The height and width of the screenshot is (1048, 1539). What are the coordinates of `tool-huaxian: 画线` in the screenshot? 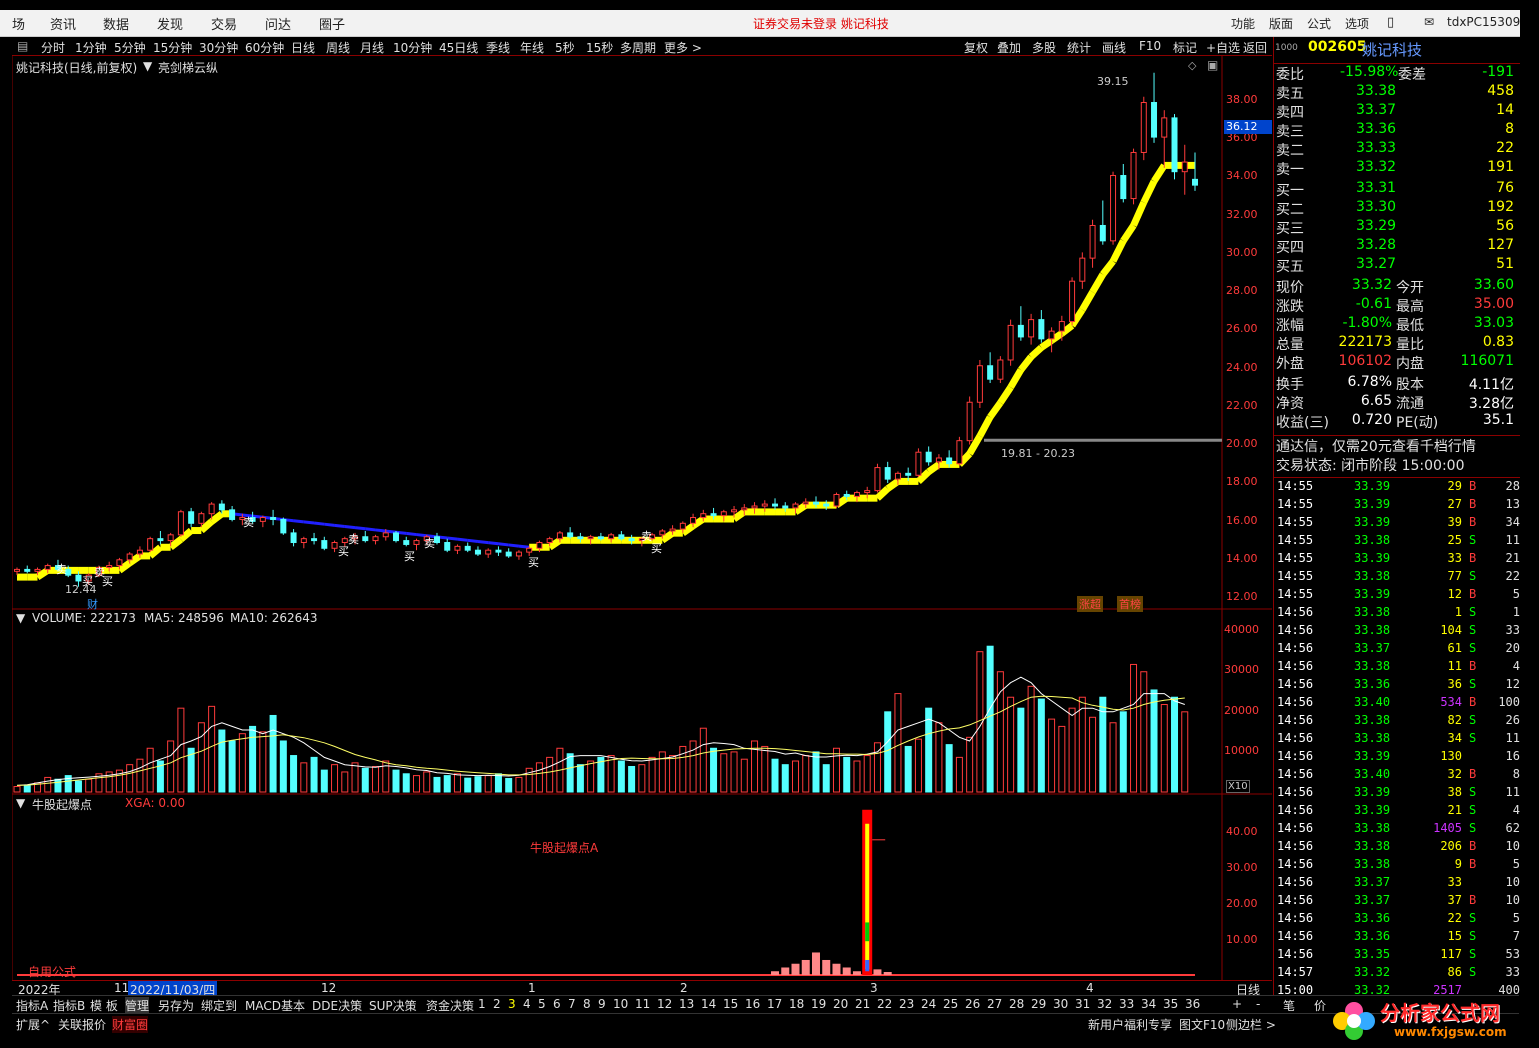 It's located at (1114, 47).